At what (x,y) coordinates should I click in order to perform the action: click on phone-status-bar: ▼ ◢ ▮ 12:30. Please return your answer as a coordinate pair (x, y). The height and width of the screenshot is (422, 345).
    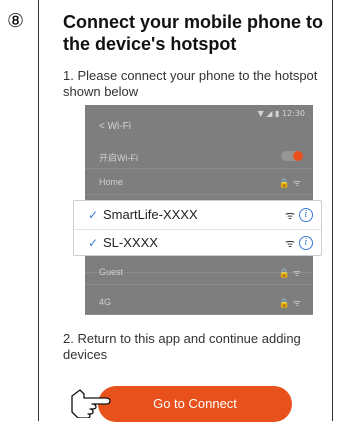
    Looking at the image, I should click on (281, 113).